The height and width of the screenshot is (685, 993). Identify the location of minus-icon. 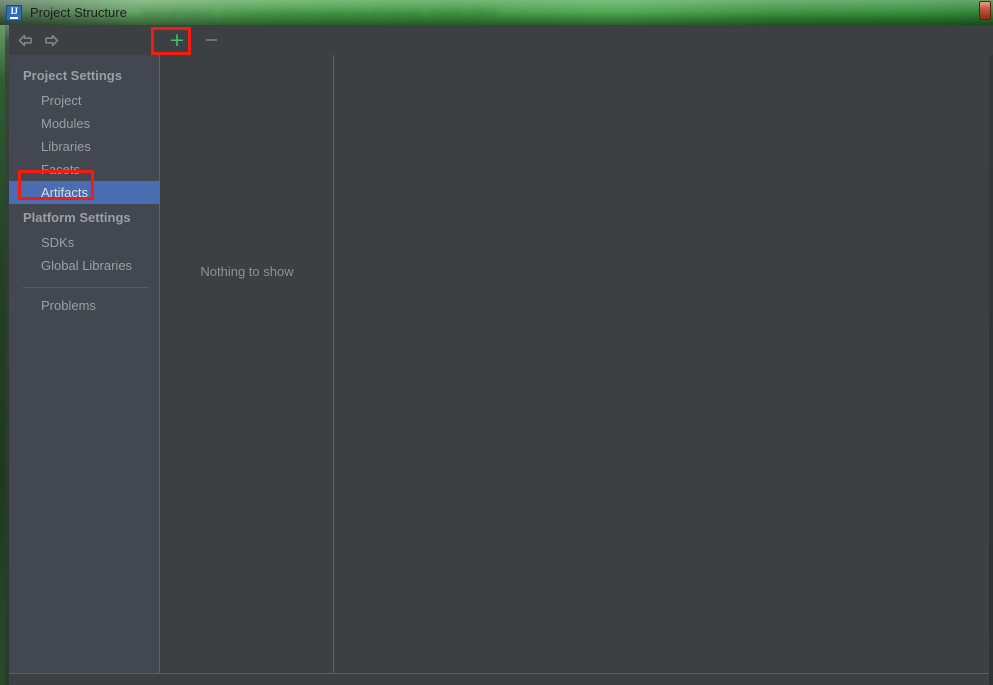
(211, 40).